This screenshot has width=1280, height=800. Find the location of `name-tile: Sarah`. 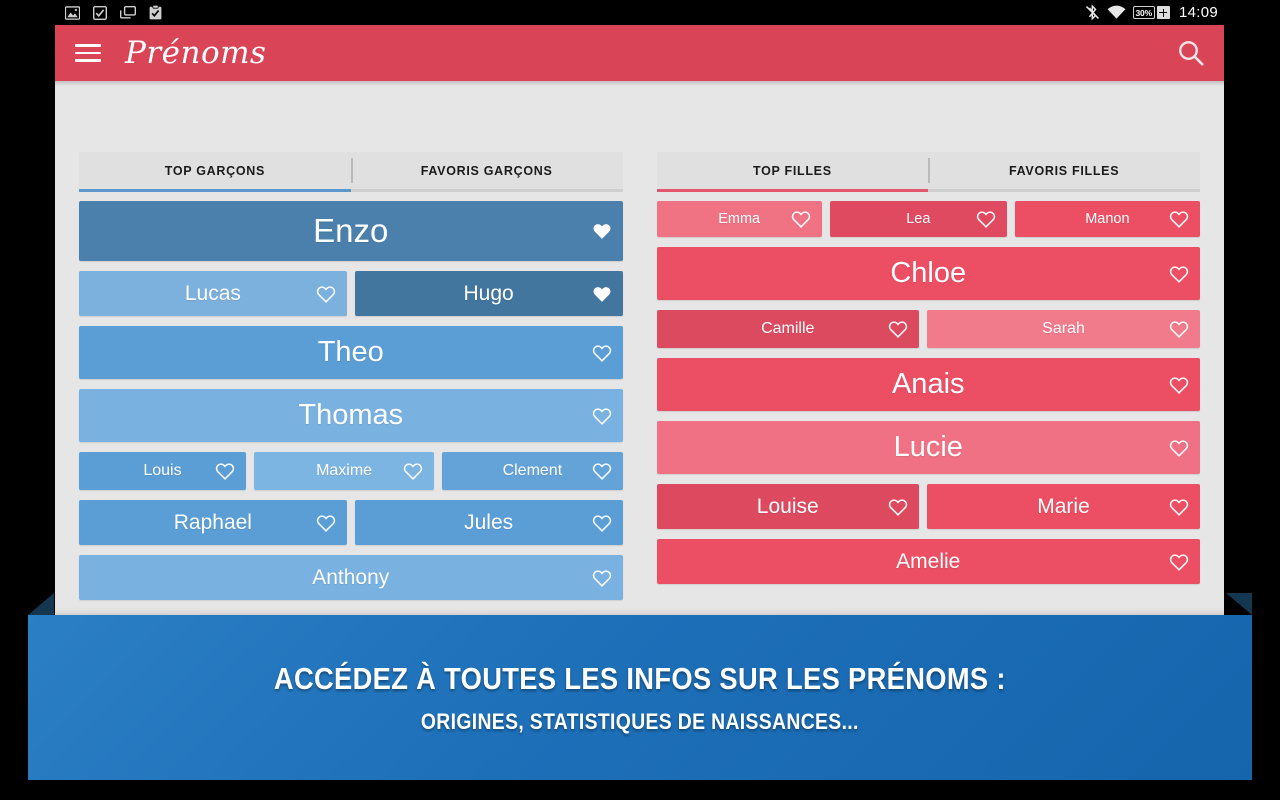

name-tile: Sarah is located at coordinates (1063, 329).